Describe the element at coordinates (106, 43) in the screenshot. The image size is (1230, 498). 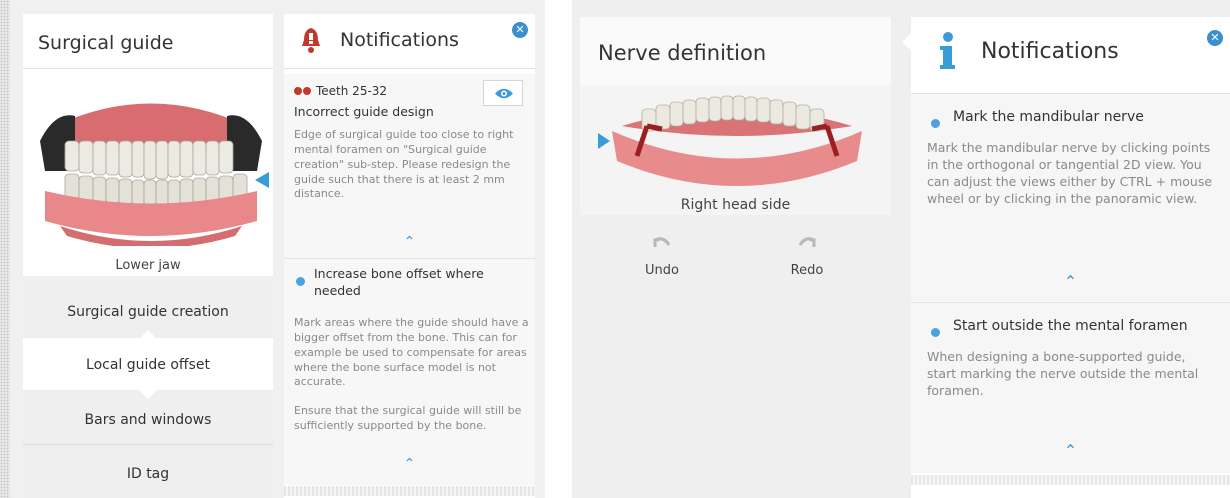
I see `page-title: Surgical guide` at that location.